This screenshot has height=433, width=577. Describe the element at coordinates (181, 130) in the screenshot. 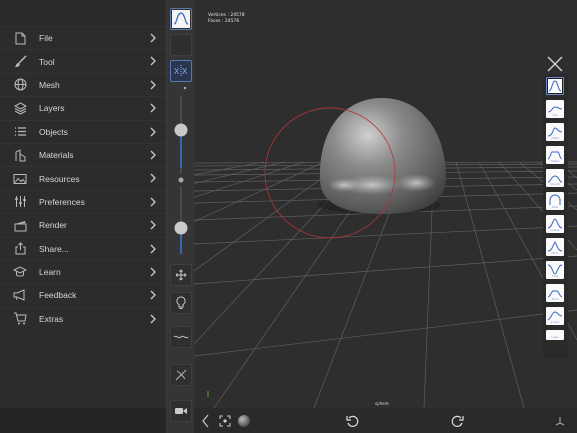

I see `radius-slider` at that location.